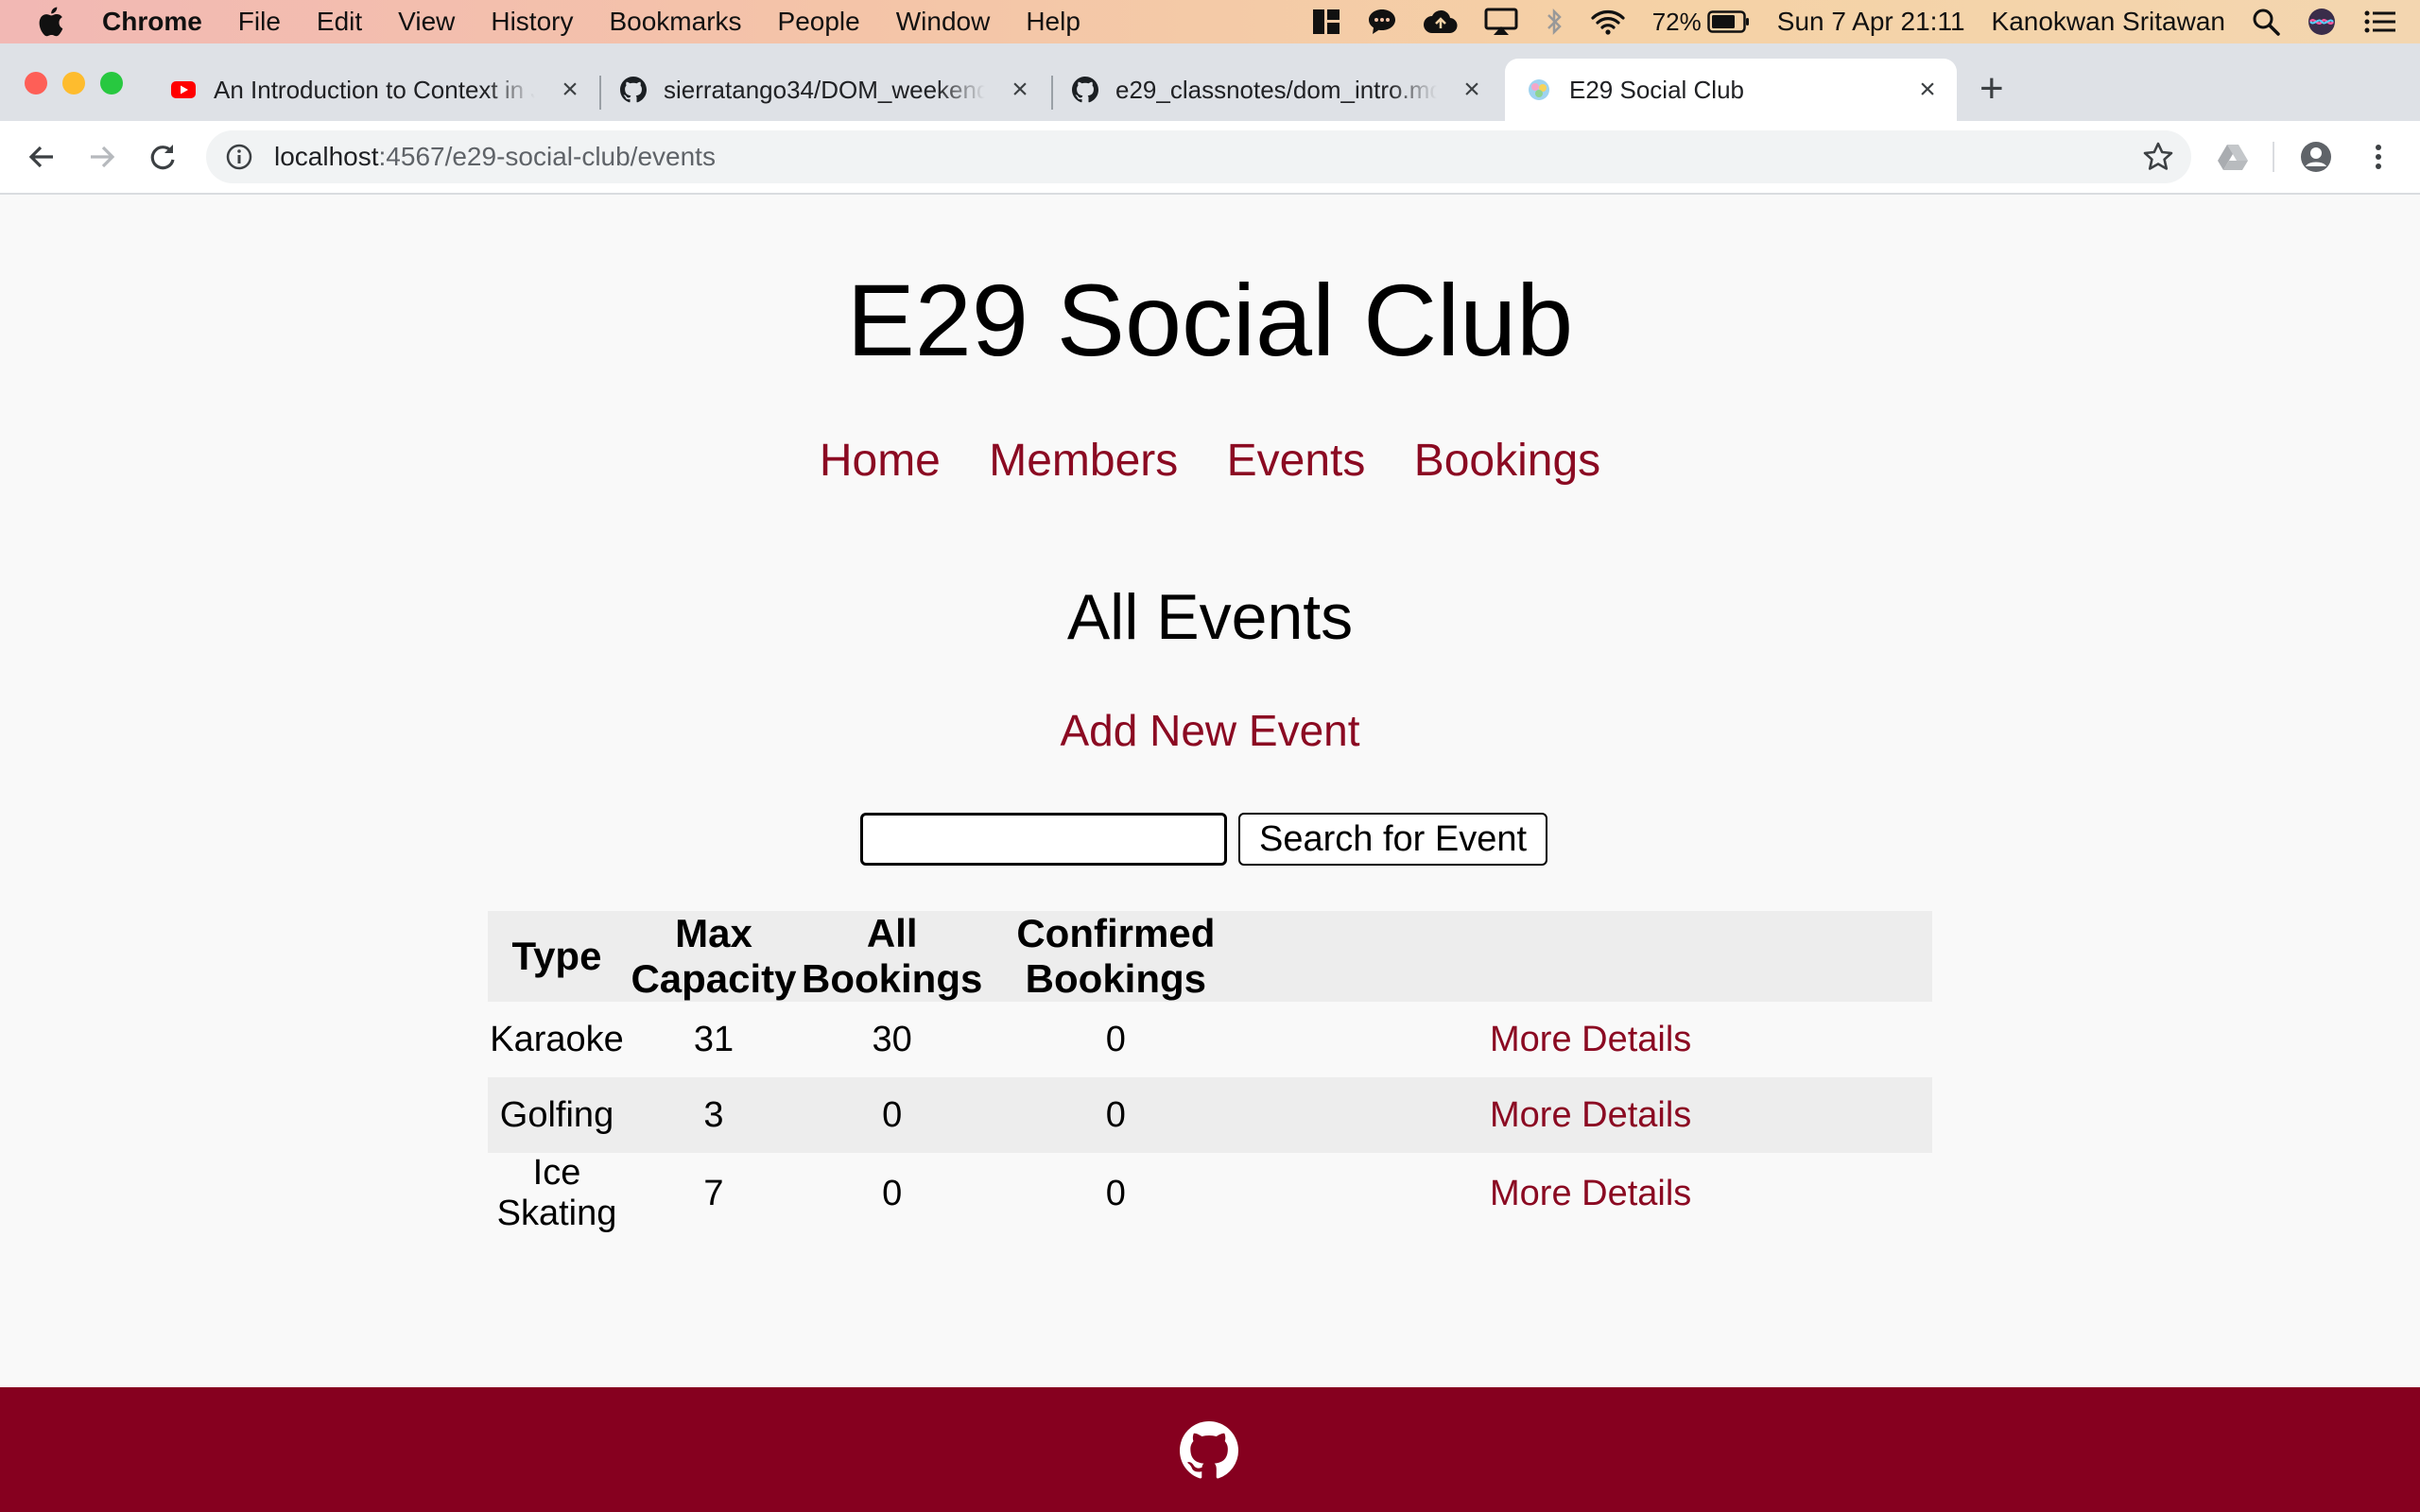 The height and width of the screenshot is (1512, 2420). Describe the element at coordinates (259, 22) in the screenshot. I see `menu-file: File` at that location.